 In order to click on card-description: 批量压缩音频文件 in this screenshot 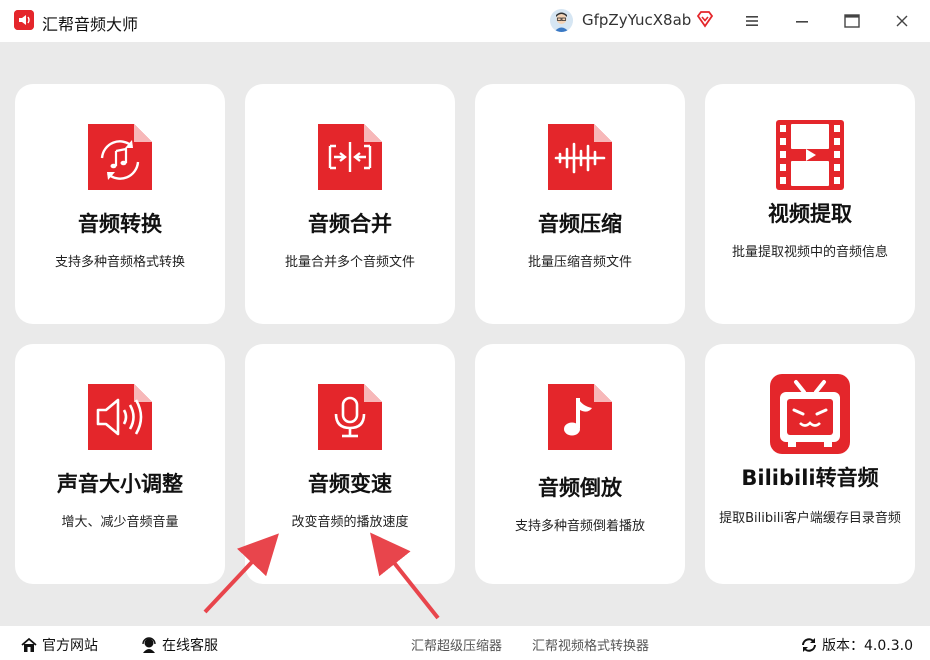, I will do `click(579, 262)`.